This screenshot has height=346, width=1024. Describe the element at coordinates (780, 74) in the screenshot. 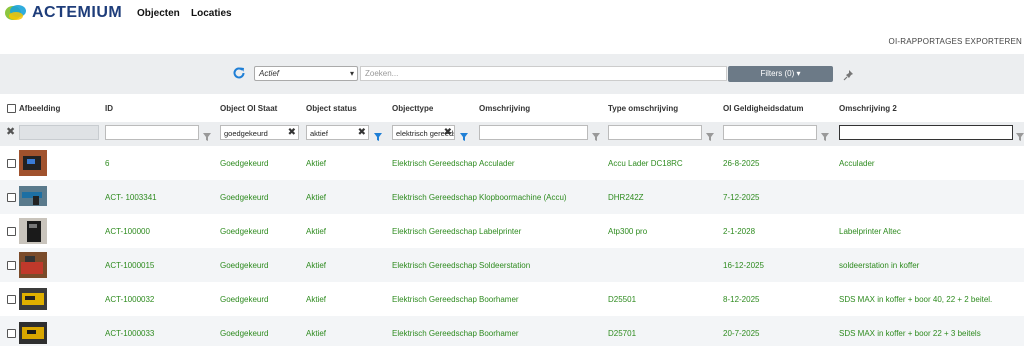

I see `filters-button: Filters (0) ▾` at that location.